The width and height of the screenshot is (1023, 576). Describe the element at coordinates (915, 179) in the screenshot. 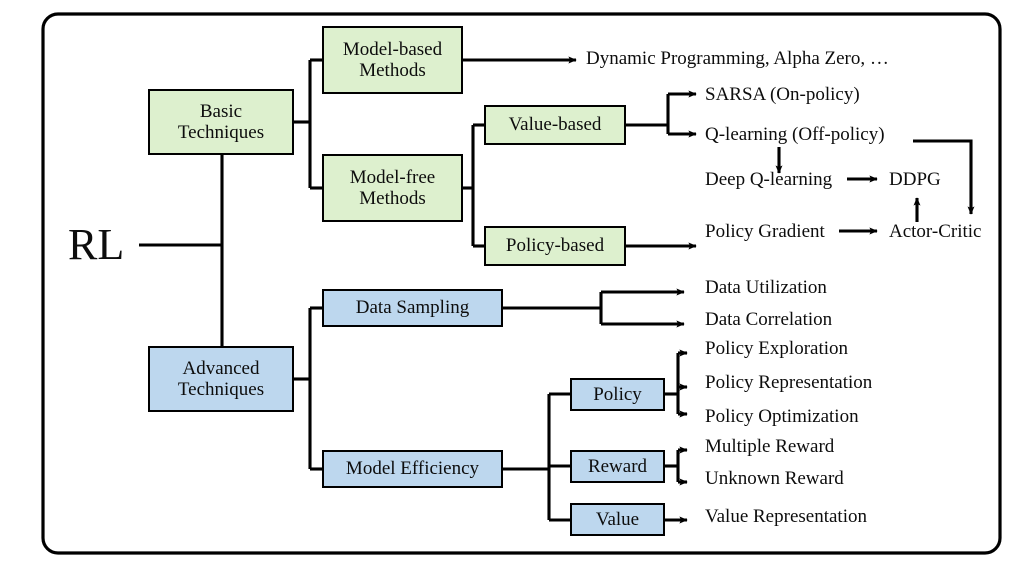

I see `leaf-ddpg: DDPG` at that location.